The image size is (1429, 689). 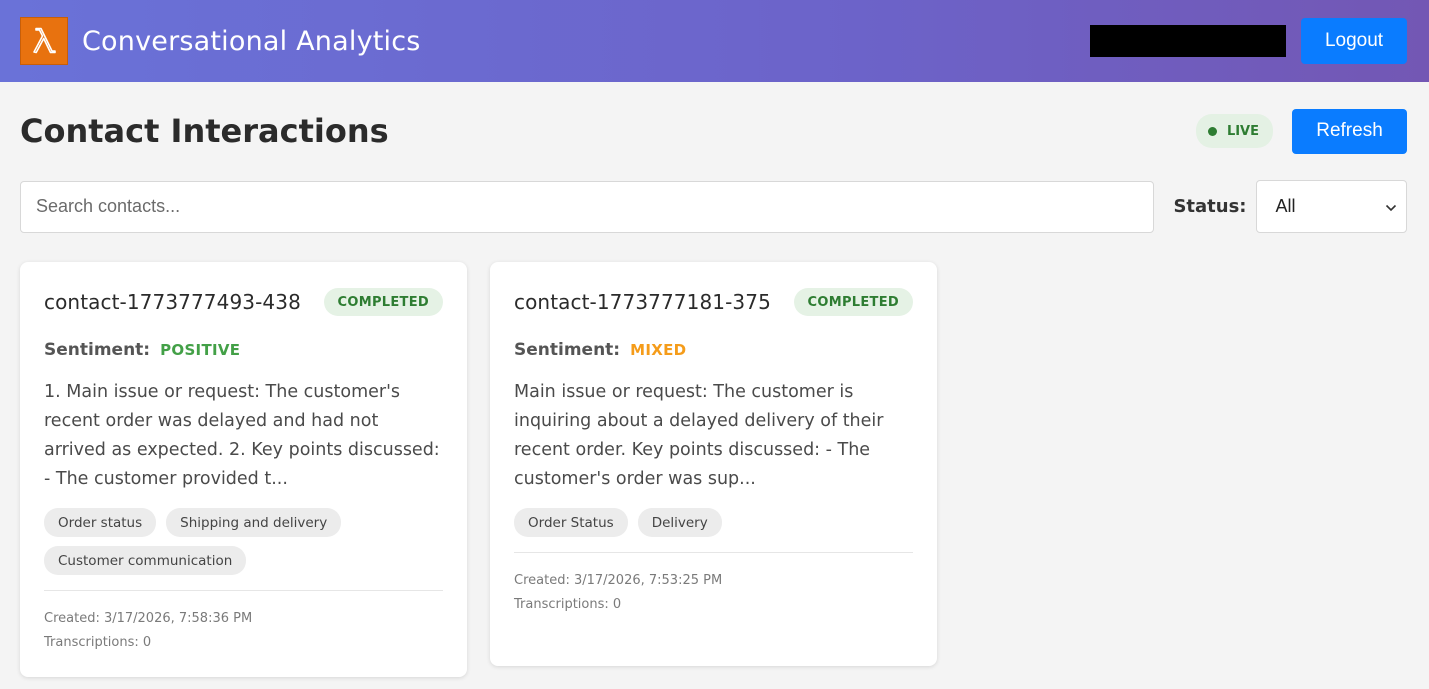 What do you see at coordinates (1188, 41) in the screenshot?
I see `redacted-user-info` at bounding box center [1188, 41].